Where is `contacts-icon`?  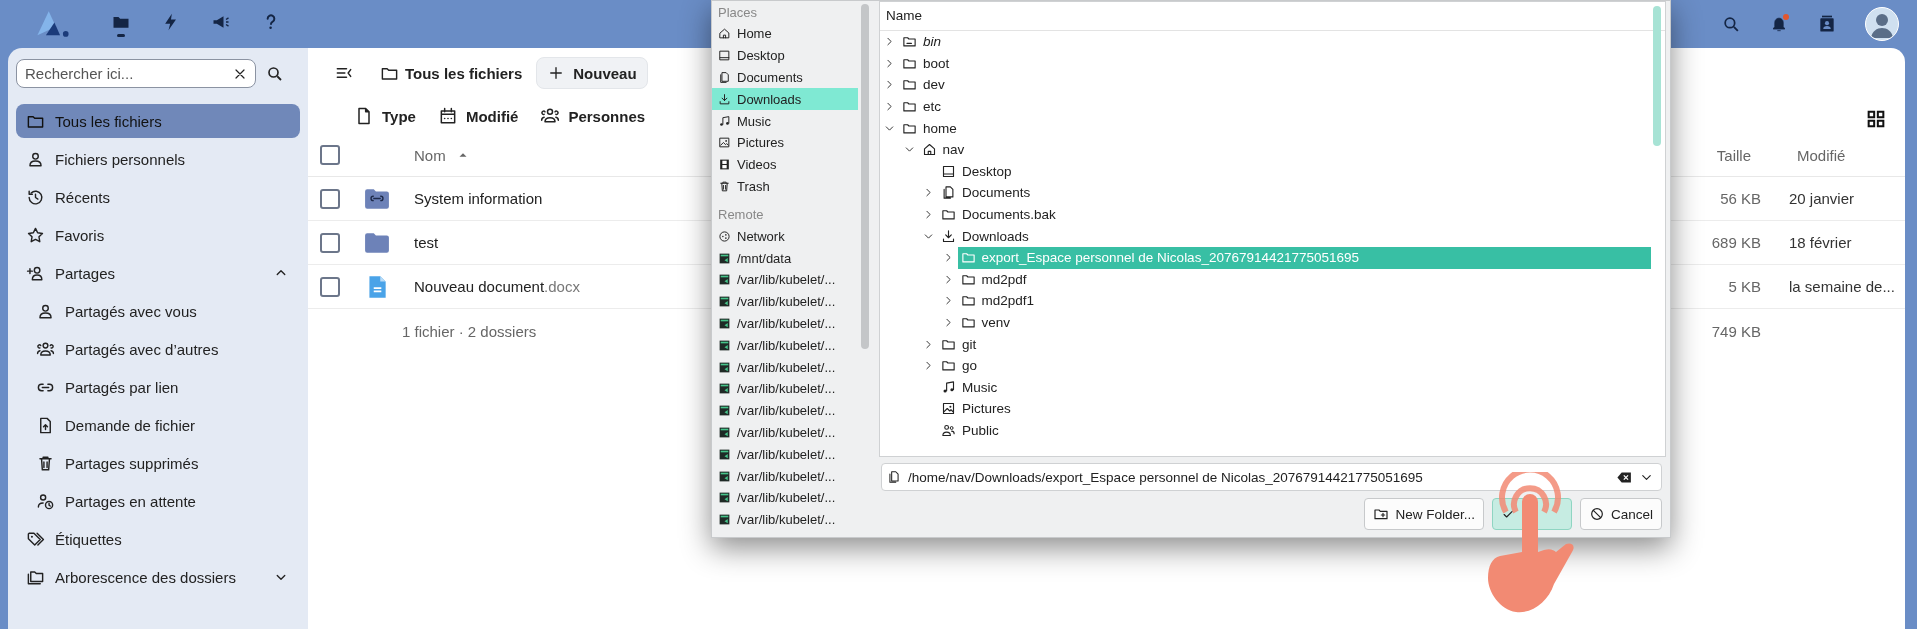
contacts-icon is located at coordinates (1827, 24).